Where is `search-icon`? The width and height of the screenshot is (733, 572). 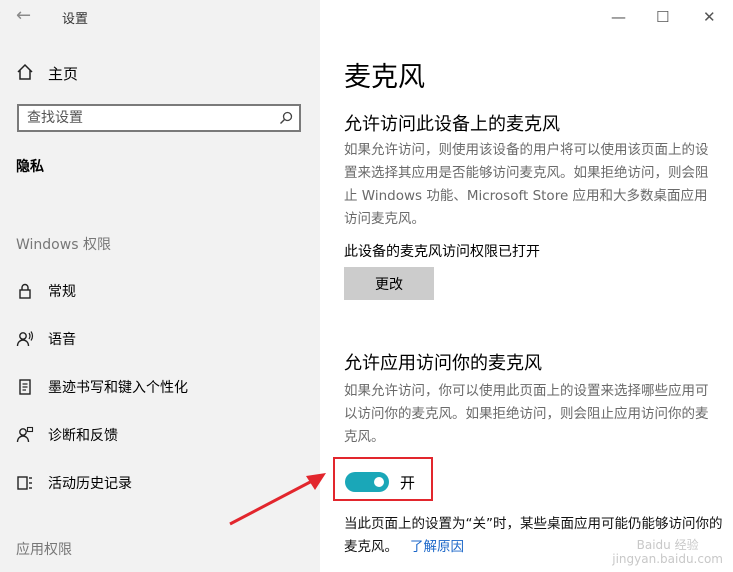
search-icon is located at coordinates (286, 118).